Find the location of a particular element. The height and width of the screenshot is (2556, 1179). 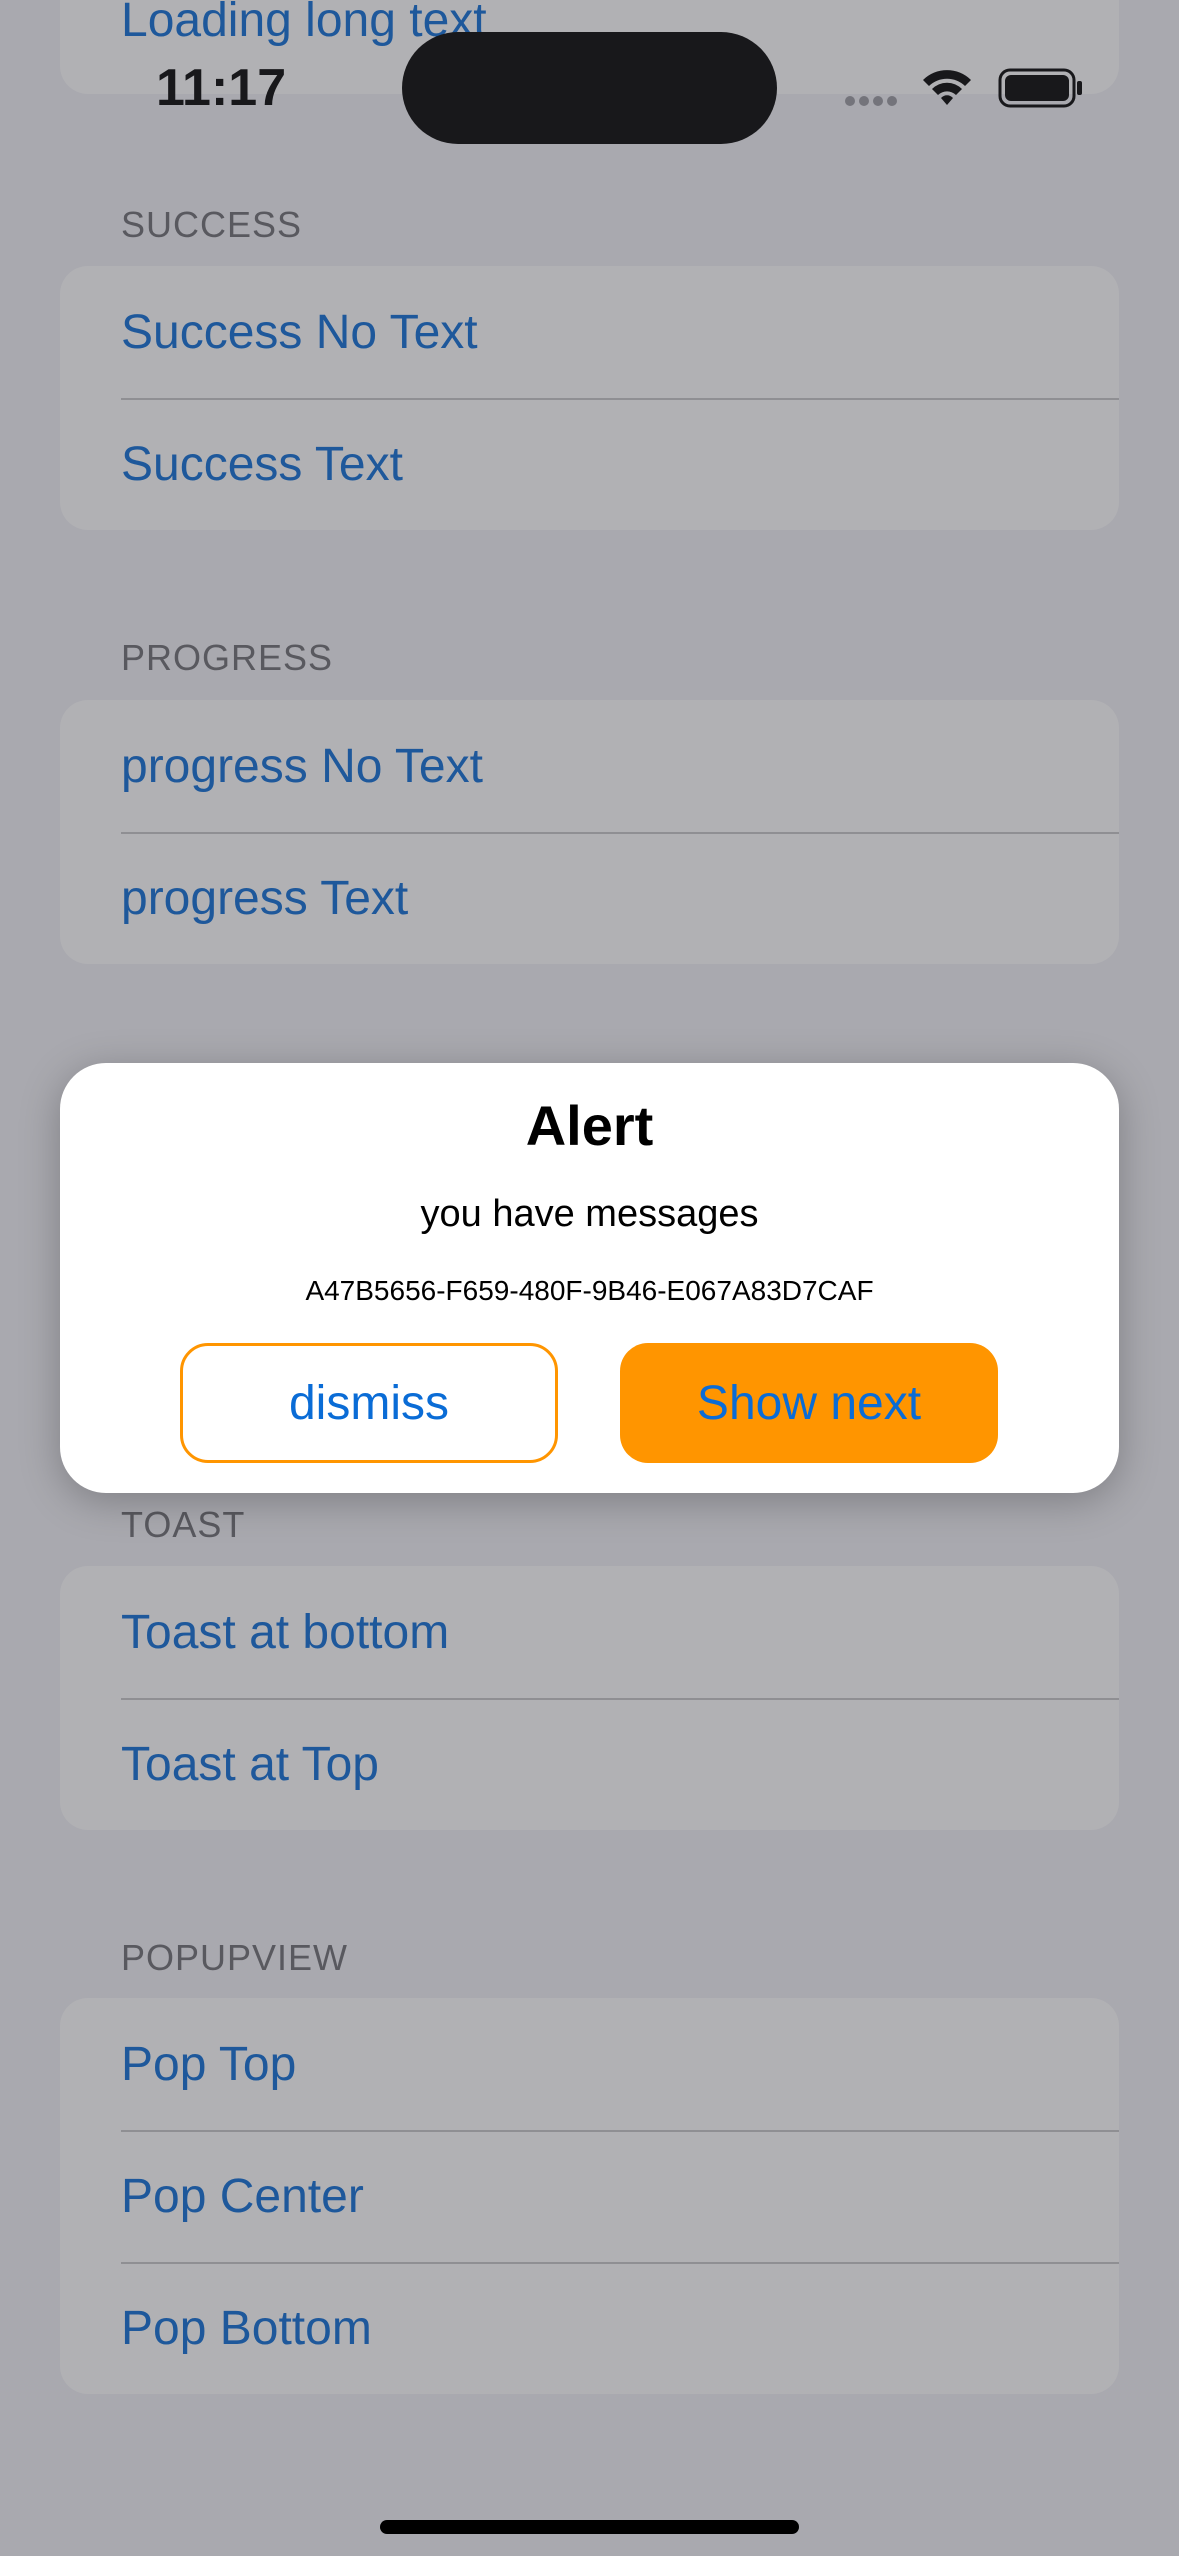

show-next-button: Show next is located at coordinates (809, 1403).